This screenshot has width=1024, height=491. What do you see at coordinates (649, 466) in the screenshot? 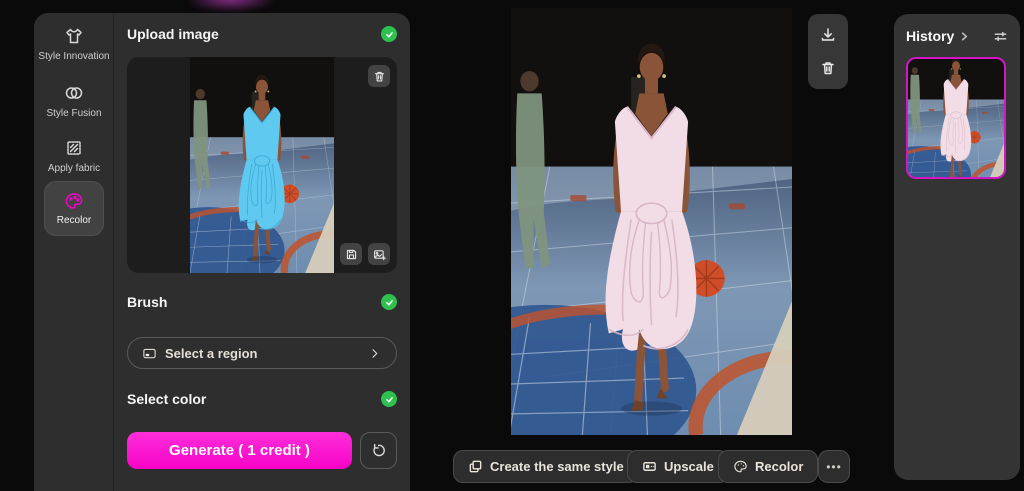
I see `upscale-icon` at bounding box center [649, 466].